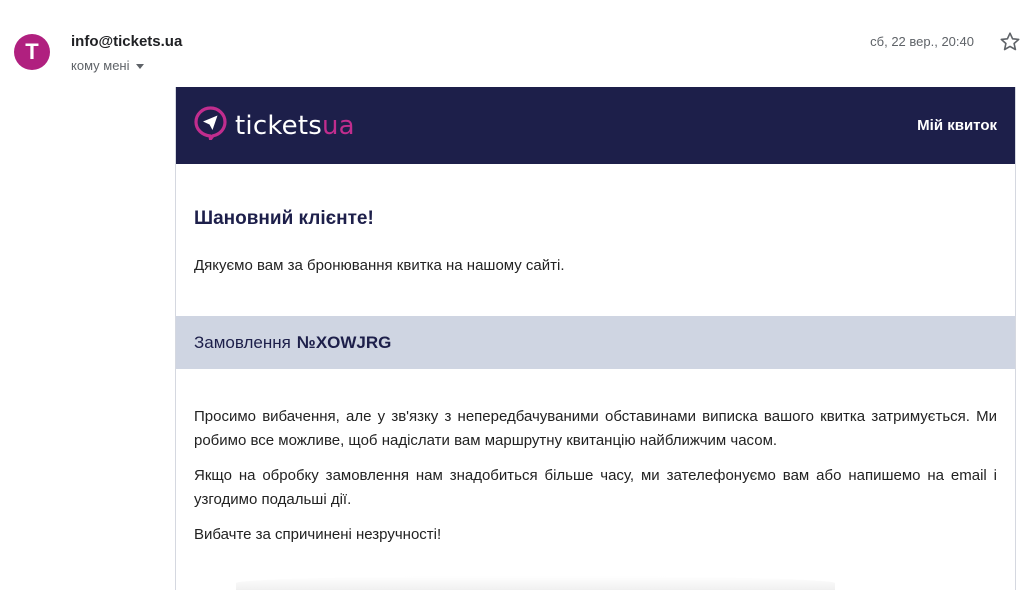 This screenshot has width=1024, height=590. I want to click on greeting-heading: Шановний клієнте!, so click(284, 218).